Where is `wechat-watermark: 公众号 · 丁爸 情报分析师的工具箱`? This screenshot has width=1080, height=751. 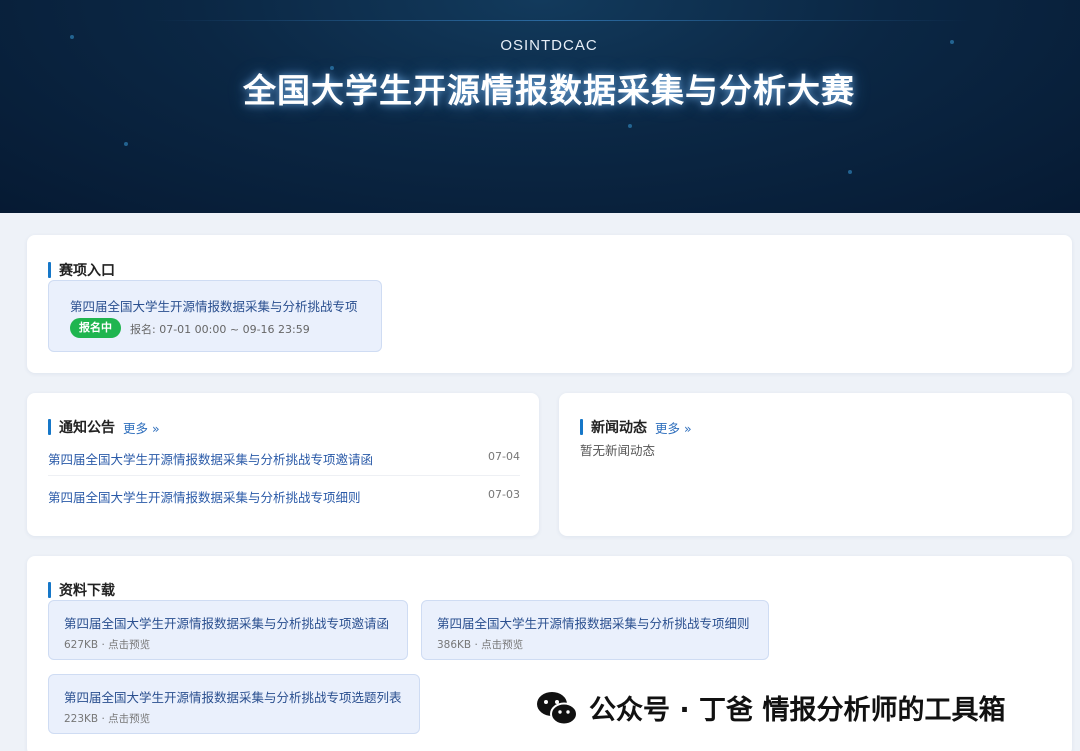
wechat-watermark: 公众号 · 丁爸 情报分析师的工具箱 is located at coordinates (770, 707).